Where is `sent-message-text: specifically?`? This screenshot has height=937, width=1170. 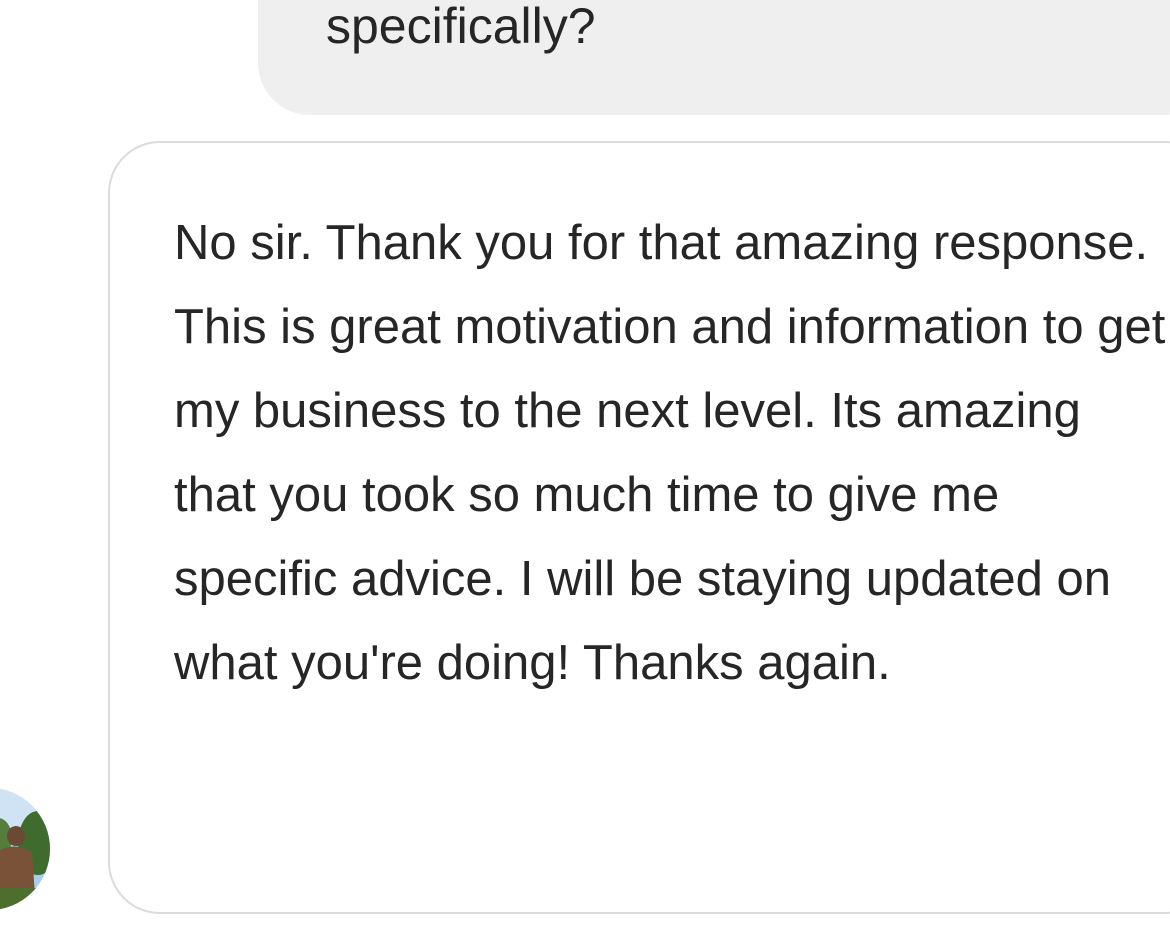
sent-message-text: specifically? is located at coordinates (461, 27).